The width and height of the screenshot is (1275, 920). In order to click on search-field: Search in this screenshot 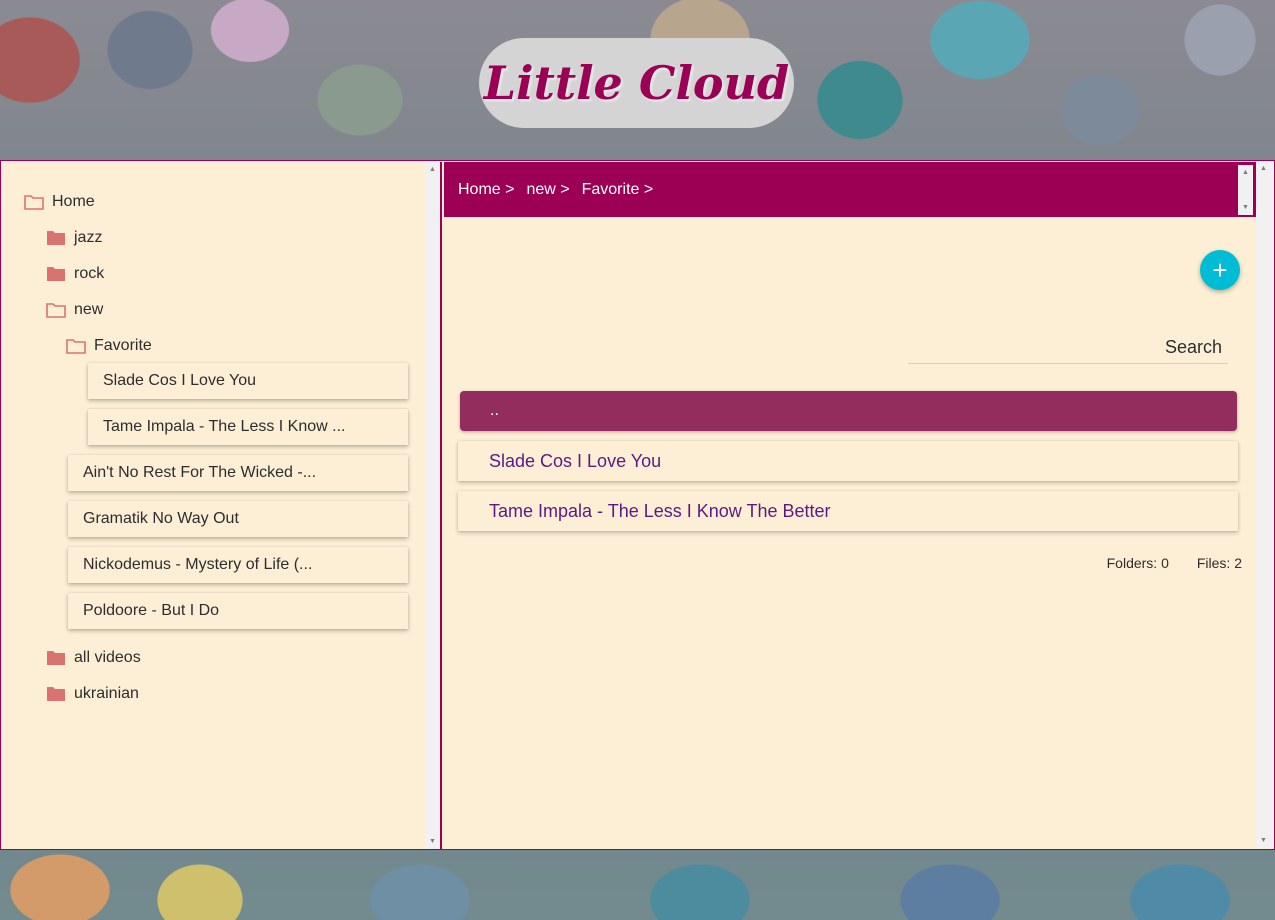, I will do `click(1068, 348)`.